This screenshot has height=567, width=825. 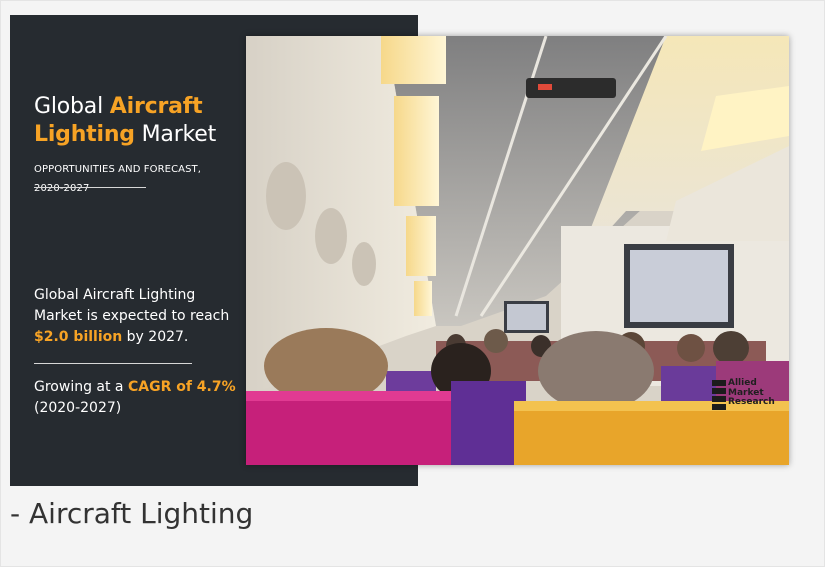 What do you see at coordinates (751, 402) in the screenshot?
I see `logo-line-3: Research` at bounding box center [751, 402].